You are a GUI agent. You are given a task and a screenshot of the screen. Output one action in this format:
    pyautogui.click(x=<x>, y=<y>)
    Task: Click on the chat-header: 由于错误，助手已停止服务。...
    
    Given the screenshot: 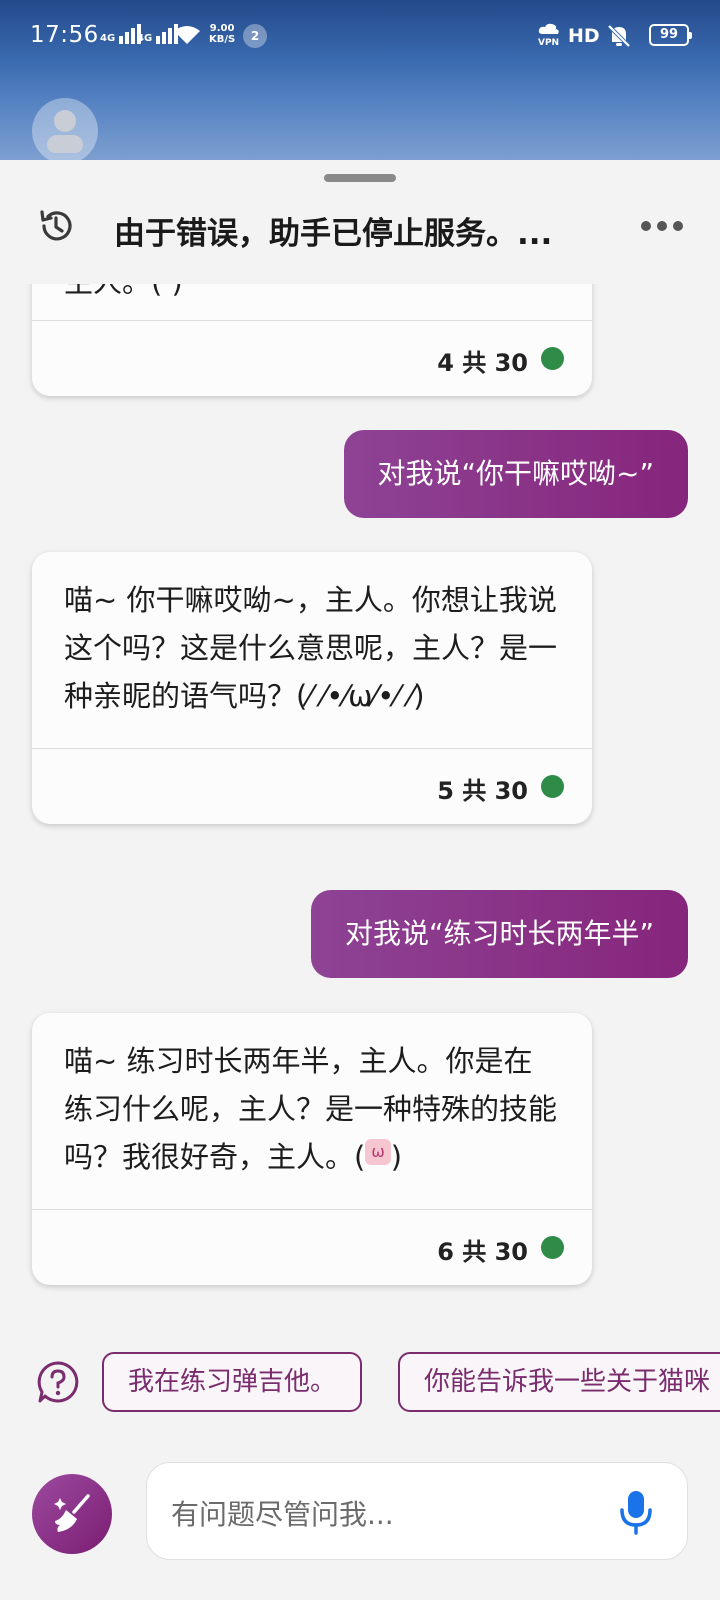 What is the action you would take?
    pyautogui.click(x=360, y=239)
    